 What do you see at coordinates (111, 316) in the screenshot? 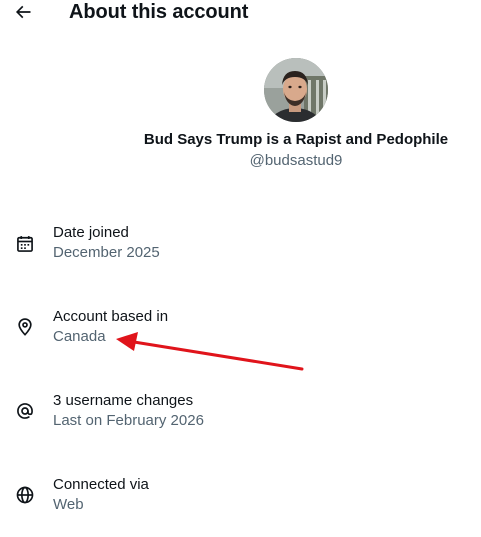
I see `account-based-in-label: Account based in` at bounding box center [111, 316].